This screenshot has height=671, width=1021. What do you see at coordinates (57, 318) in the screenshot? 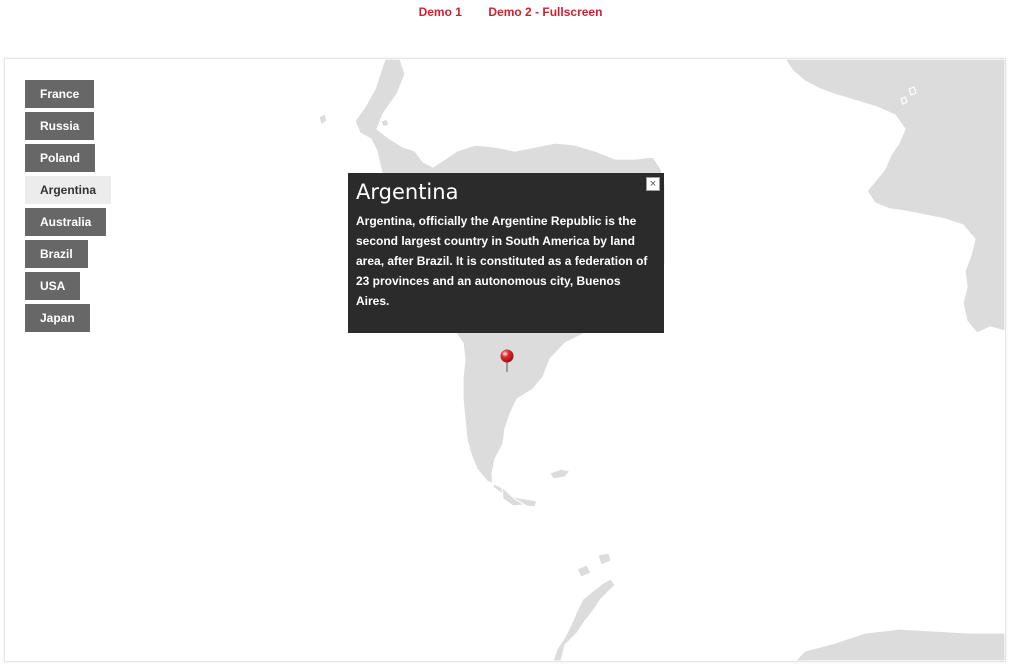
I see `country-button-japan: Japan` at bounding box center [57, 318].